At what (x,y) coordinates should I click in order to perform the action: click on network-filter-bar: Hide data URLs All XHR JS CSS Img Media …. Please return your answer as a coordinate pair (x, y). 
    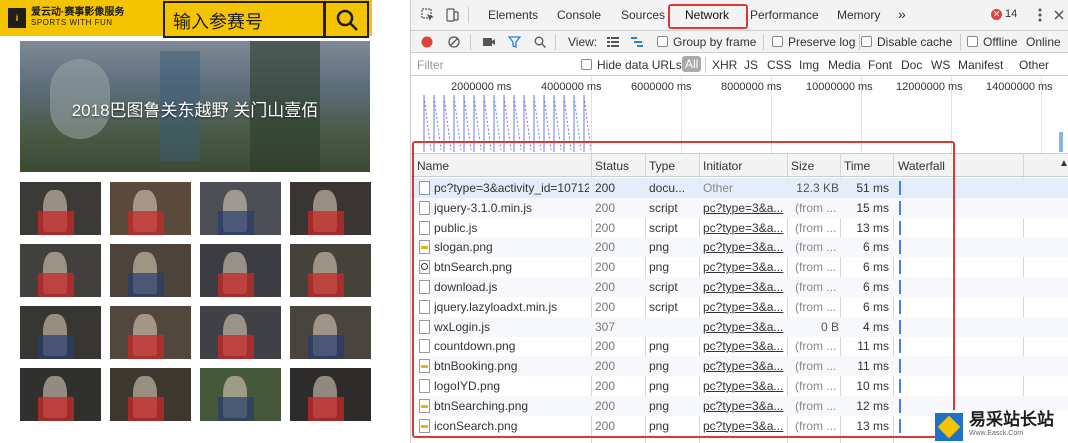
    Looking at the image, I should click on (739, 65).